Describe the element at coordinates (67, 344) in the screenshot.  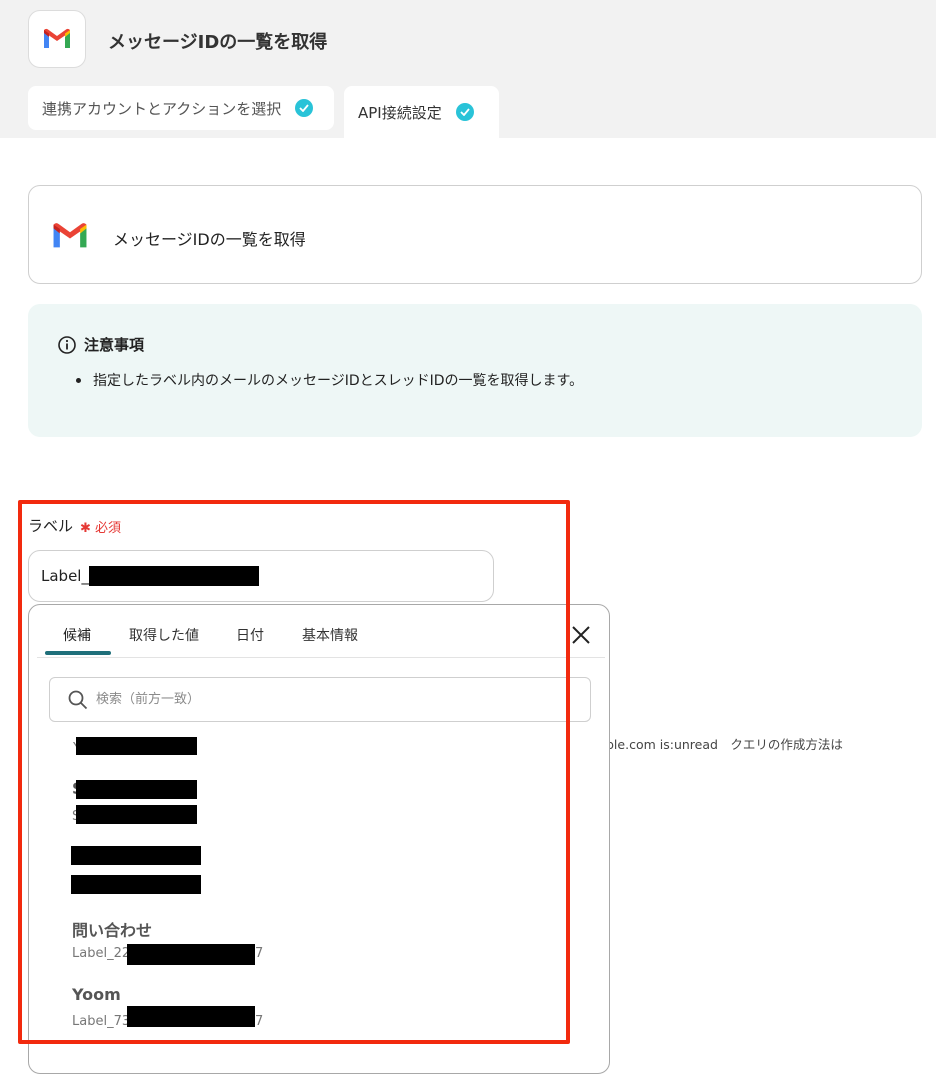
I see `info-icon` at that location.